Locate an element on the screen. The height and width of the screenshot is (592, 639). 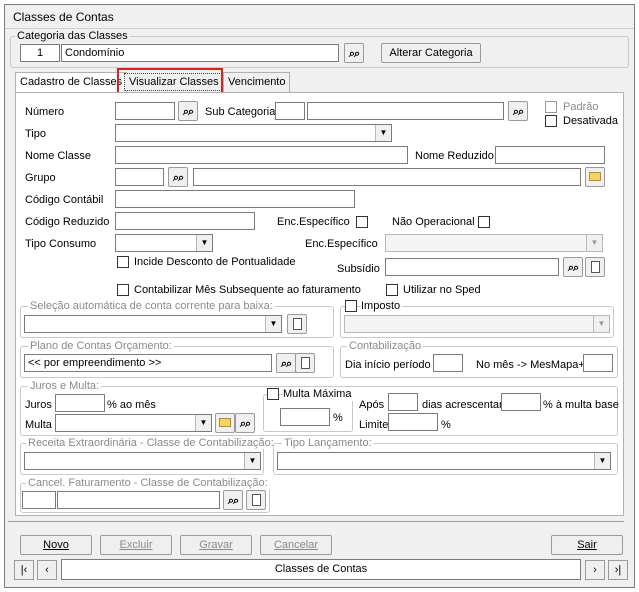
gravar-button: Gravar is located at coordinates (216, 545).